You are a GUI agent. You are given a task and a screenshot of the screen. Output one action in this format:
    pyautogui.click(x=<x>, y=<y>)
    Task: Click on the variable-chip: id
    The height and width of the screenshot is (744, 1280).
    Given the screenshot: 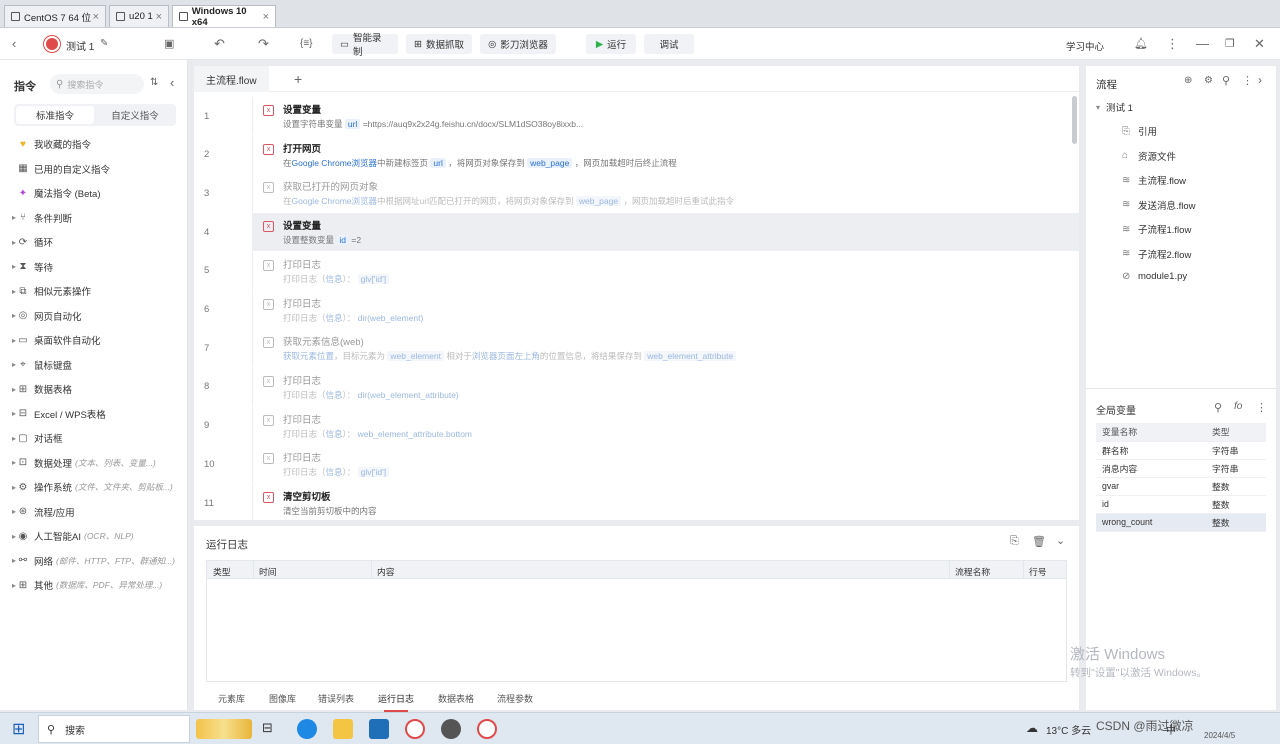 What is the action you would take?
    pyautogui.click(x=342, y=240)
    